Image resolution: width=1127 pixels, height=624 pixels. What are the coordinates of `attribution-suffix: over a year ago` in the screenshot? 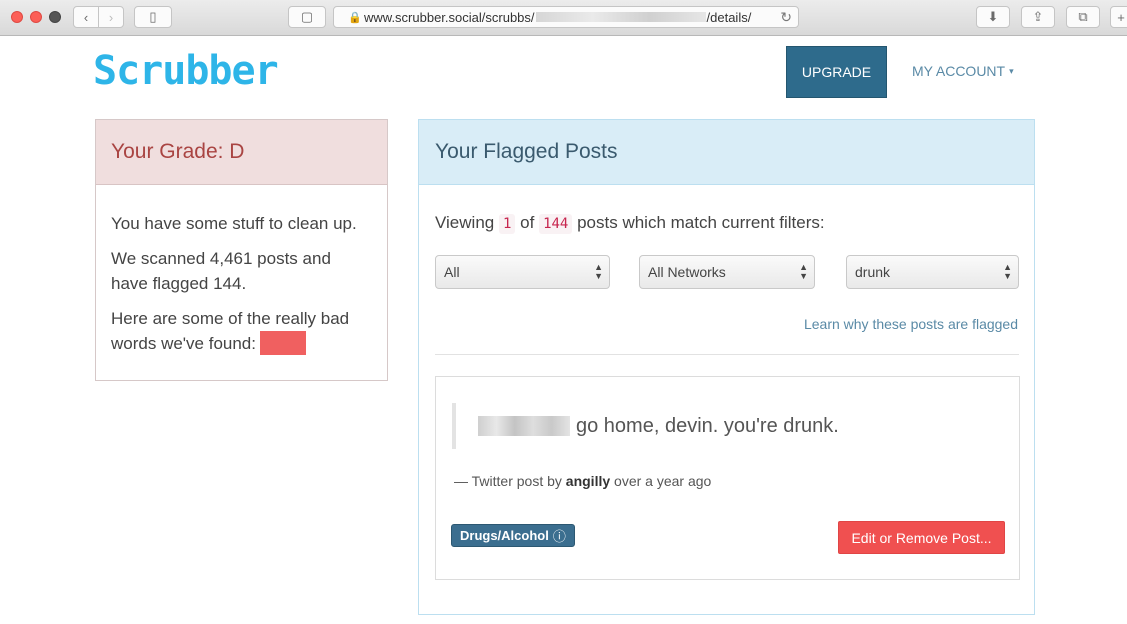 It's located at (663, 481).